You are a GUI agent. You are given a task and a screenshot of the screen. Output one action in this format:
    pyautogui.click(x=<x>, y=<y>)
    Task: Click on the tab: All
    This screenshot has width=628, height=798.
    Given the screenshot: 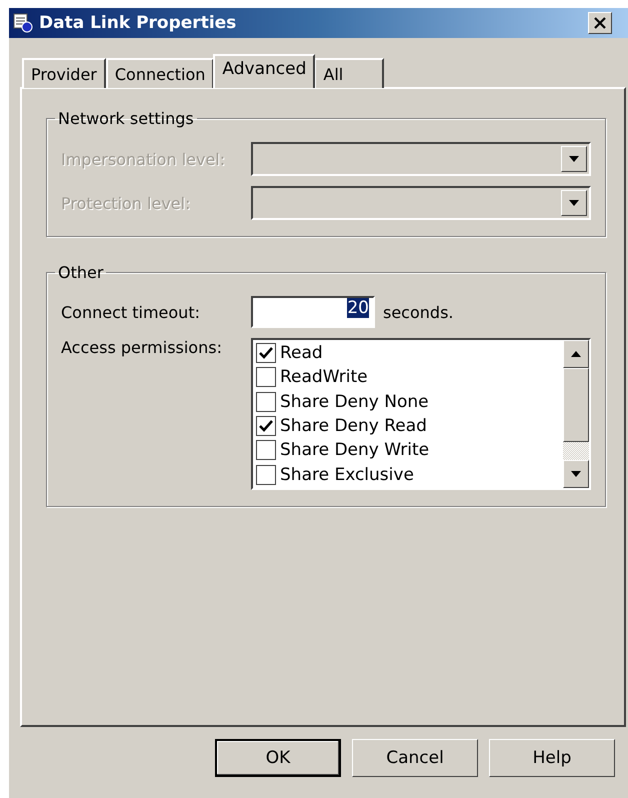 What is the action you would take?
    pyautogui.click(x=349, y=73)
    